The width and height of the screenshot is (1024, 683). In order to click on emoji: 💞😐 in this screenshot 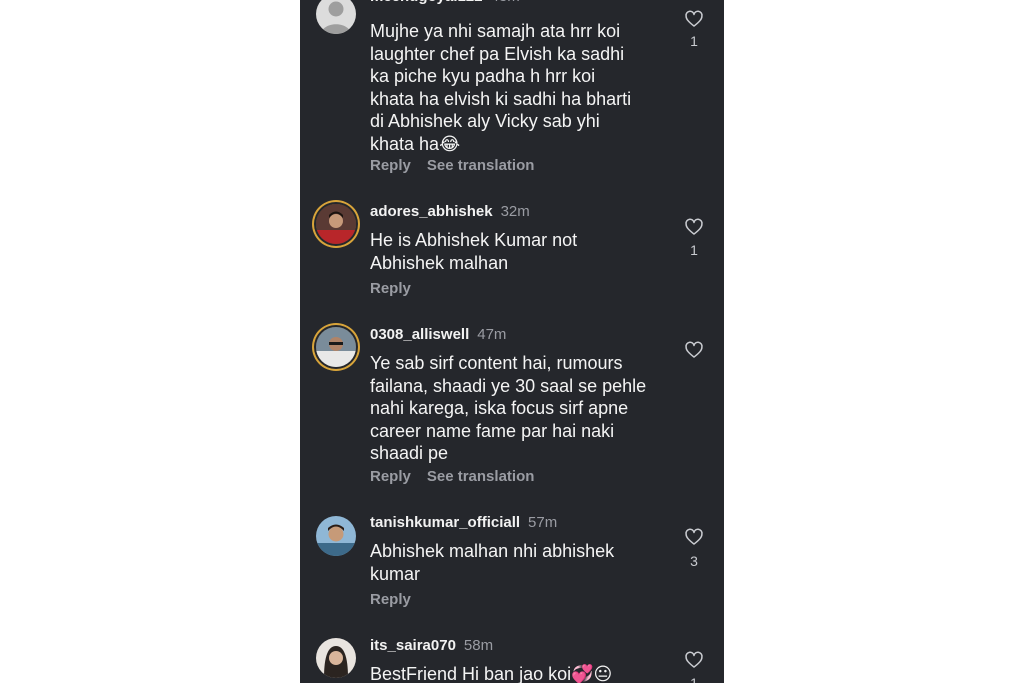, I will do `click(592, 673)`.